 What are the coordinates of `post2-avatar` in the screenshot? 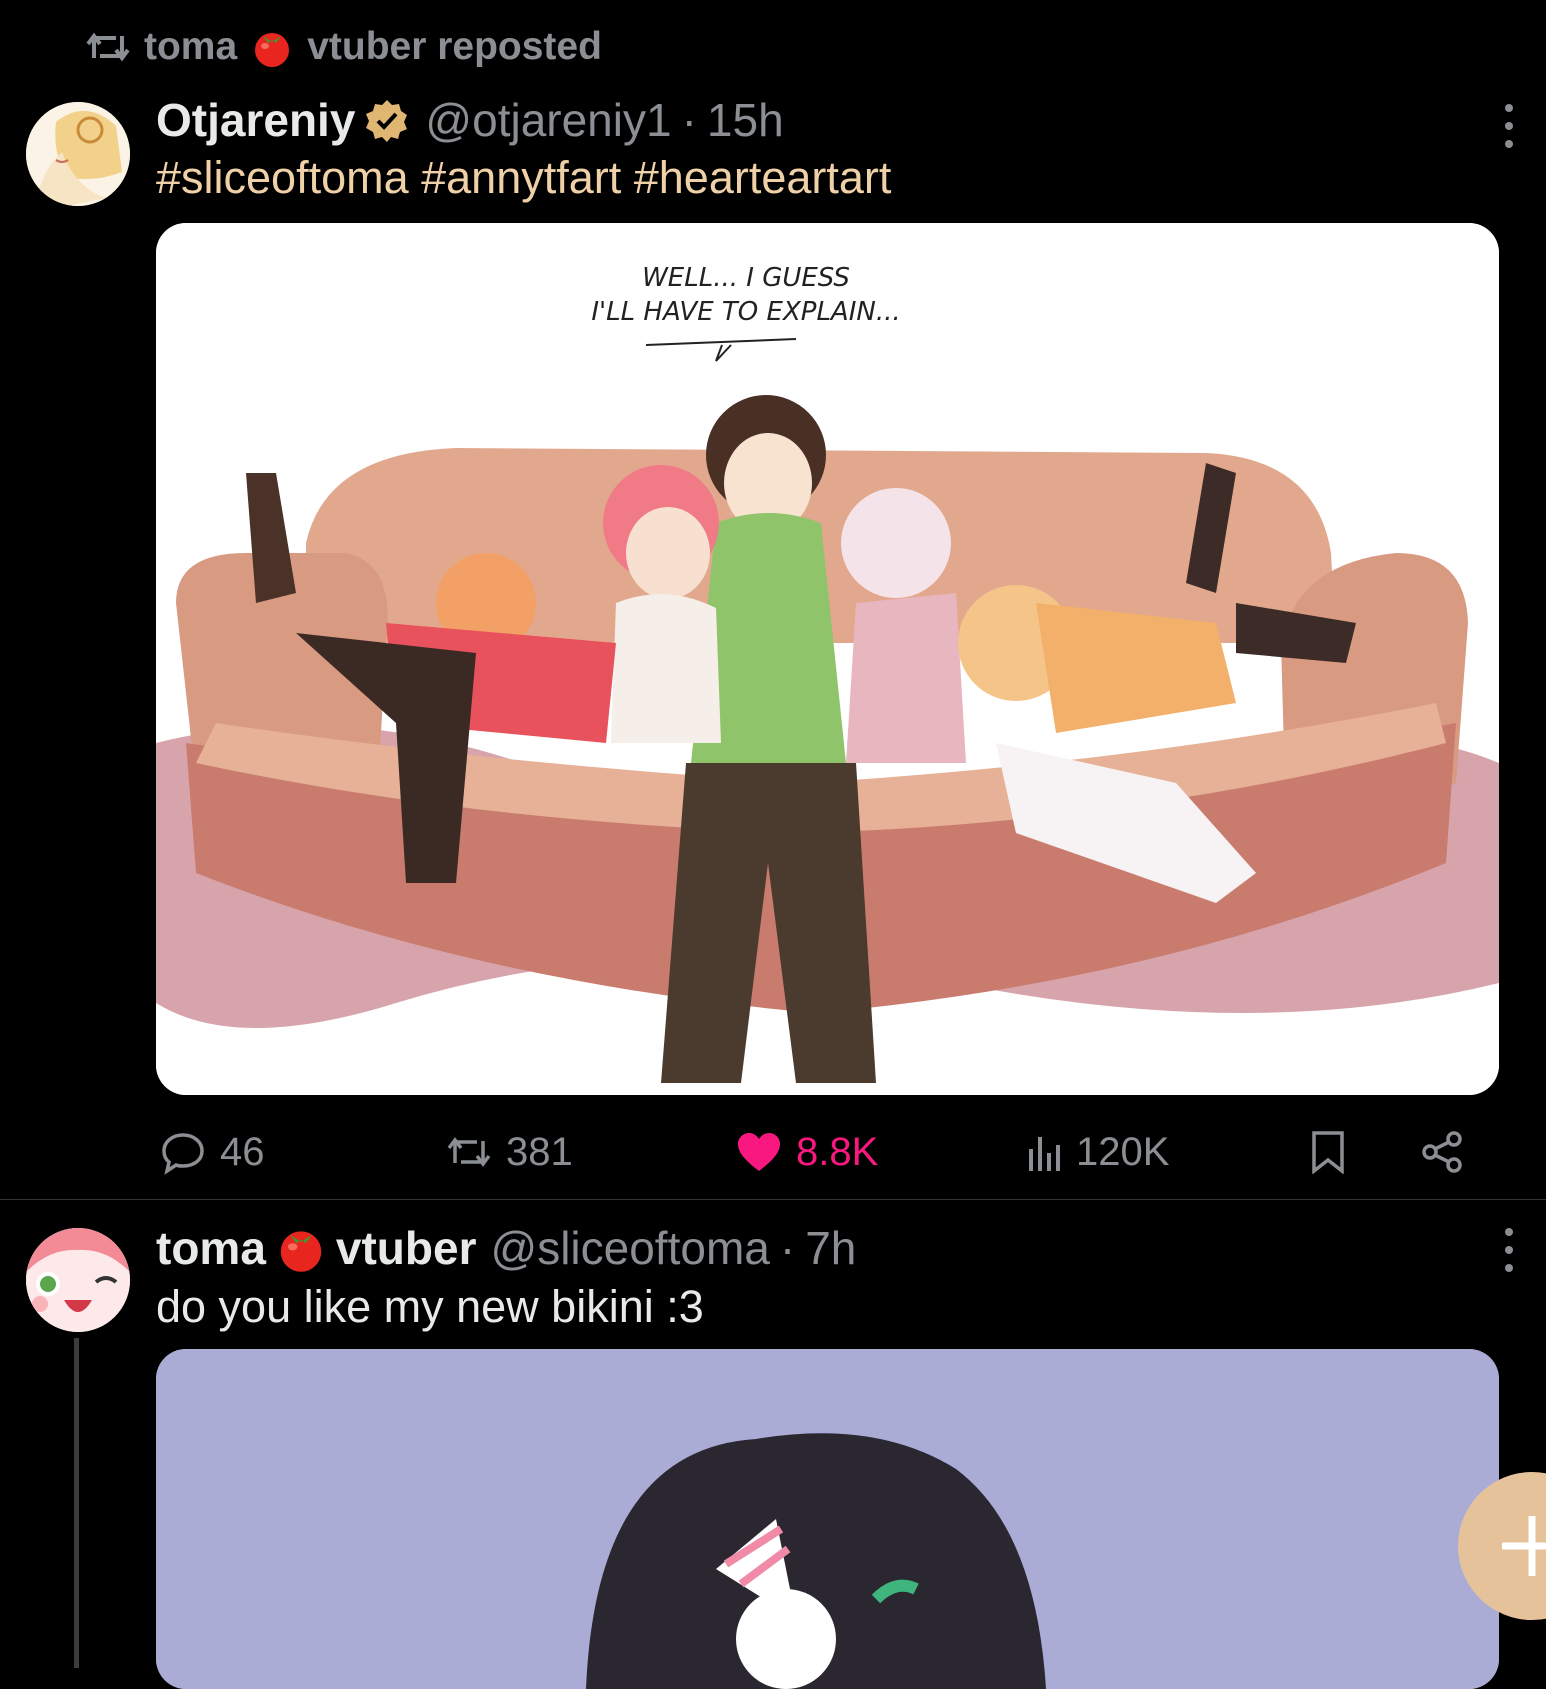 It's located at (78, 1280).